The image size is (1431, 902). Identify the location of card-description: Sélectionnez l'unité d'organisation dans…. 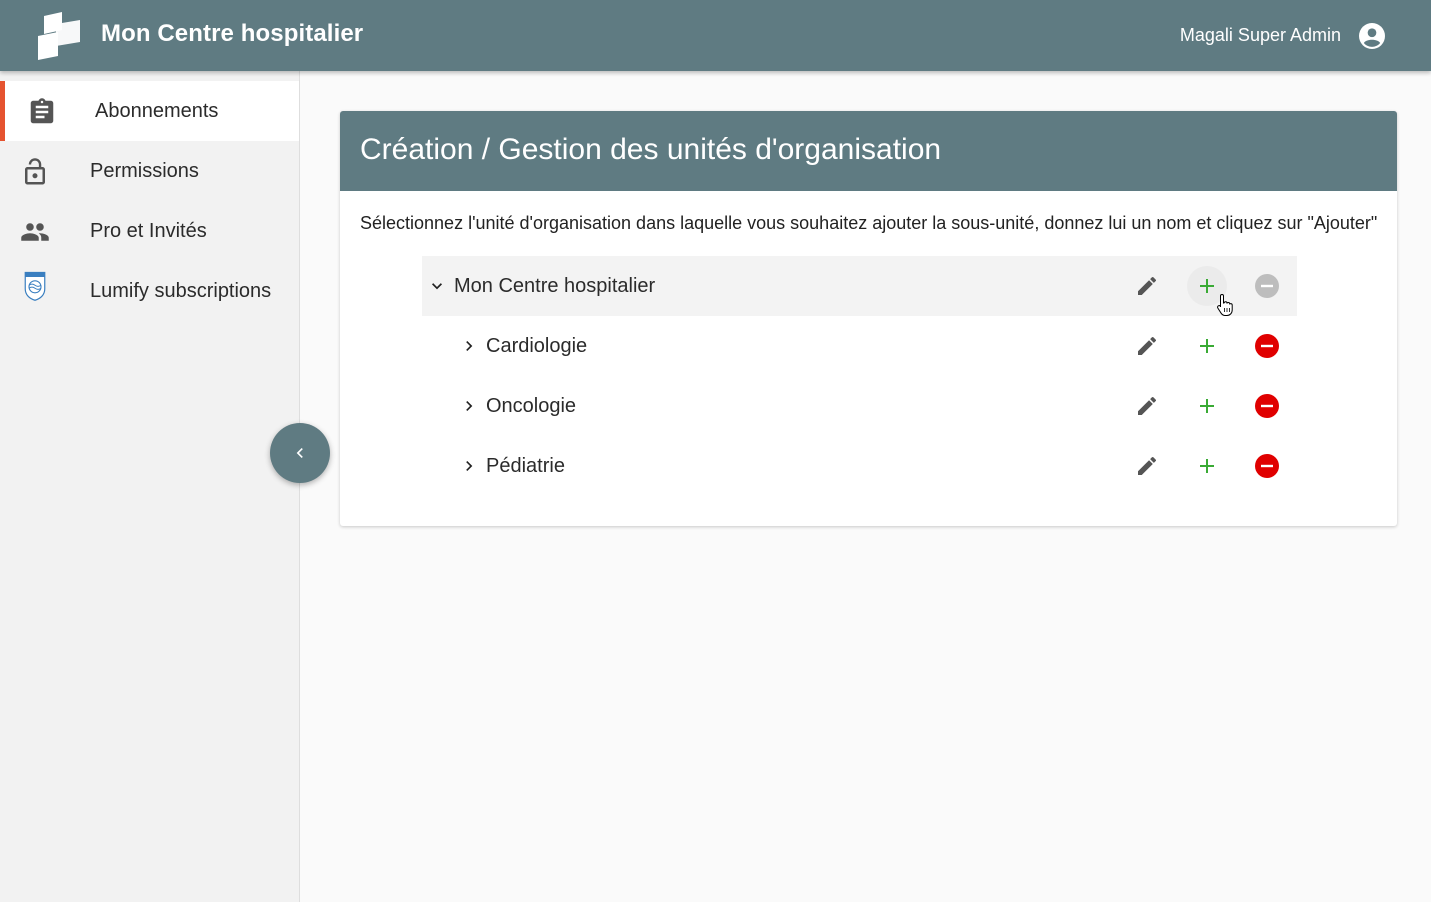
(869, 223).